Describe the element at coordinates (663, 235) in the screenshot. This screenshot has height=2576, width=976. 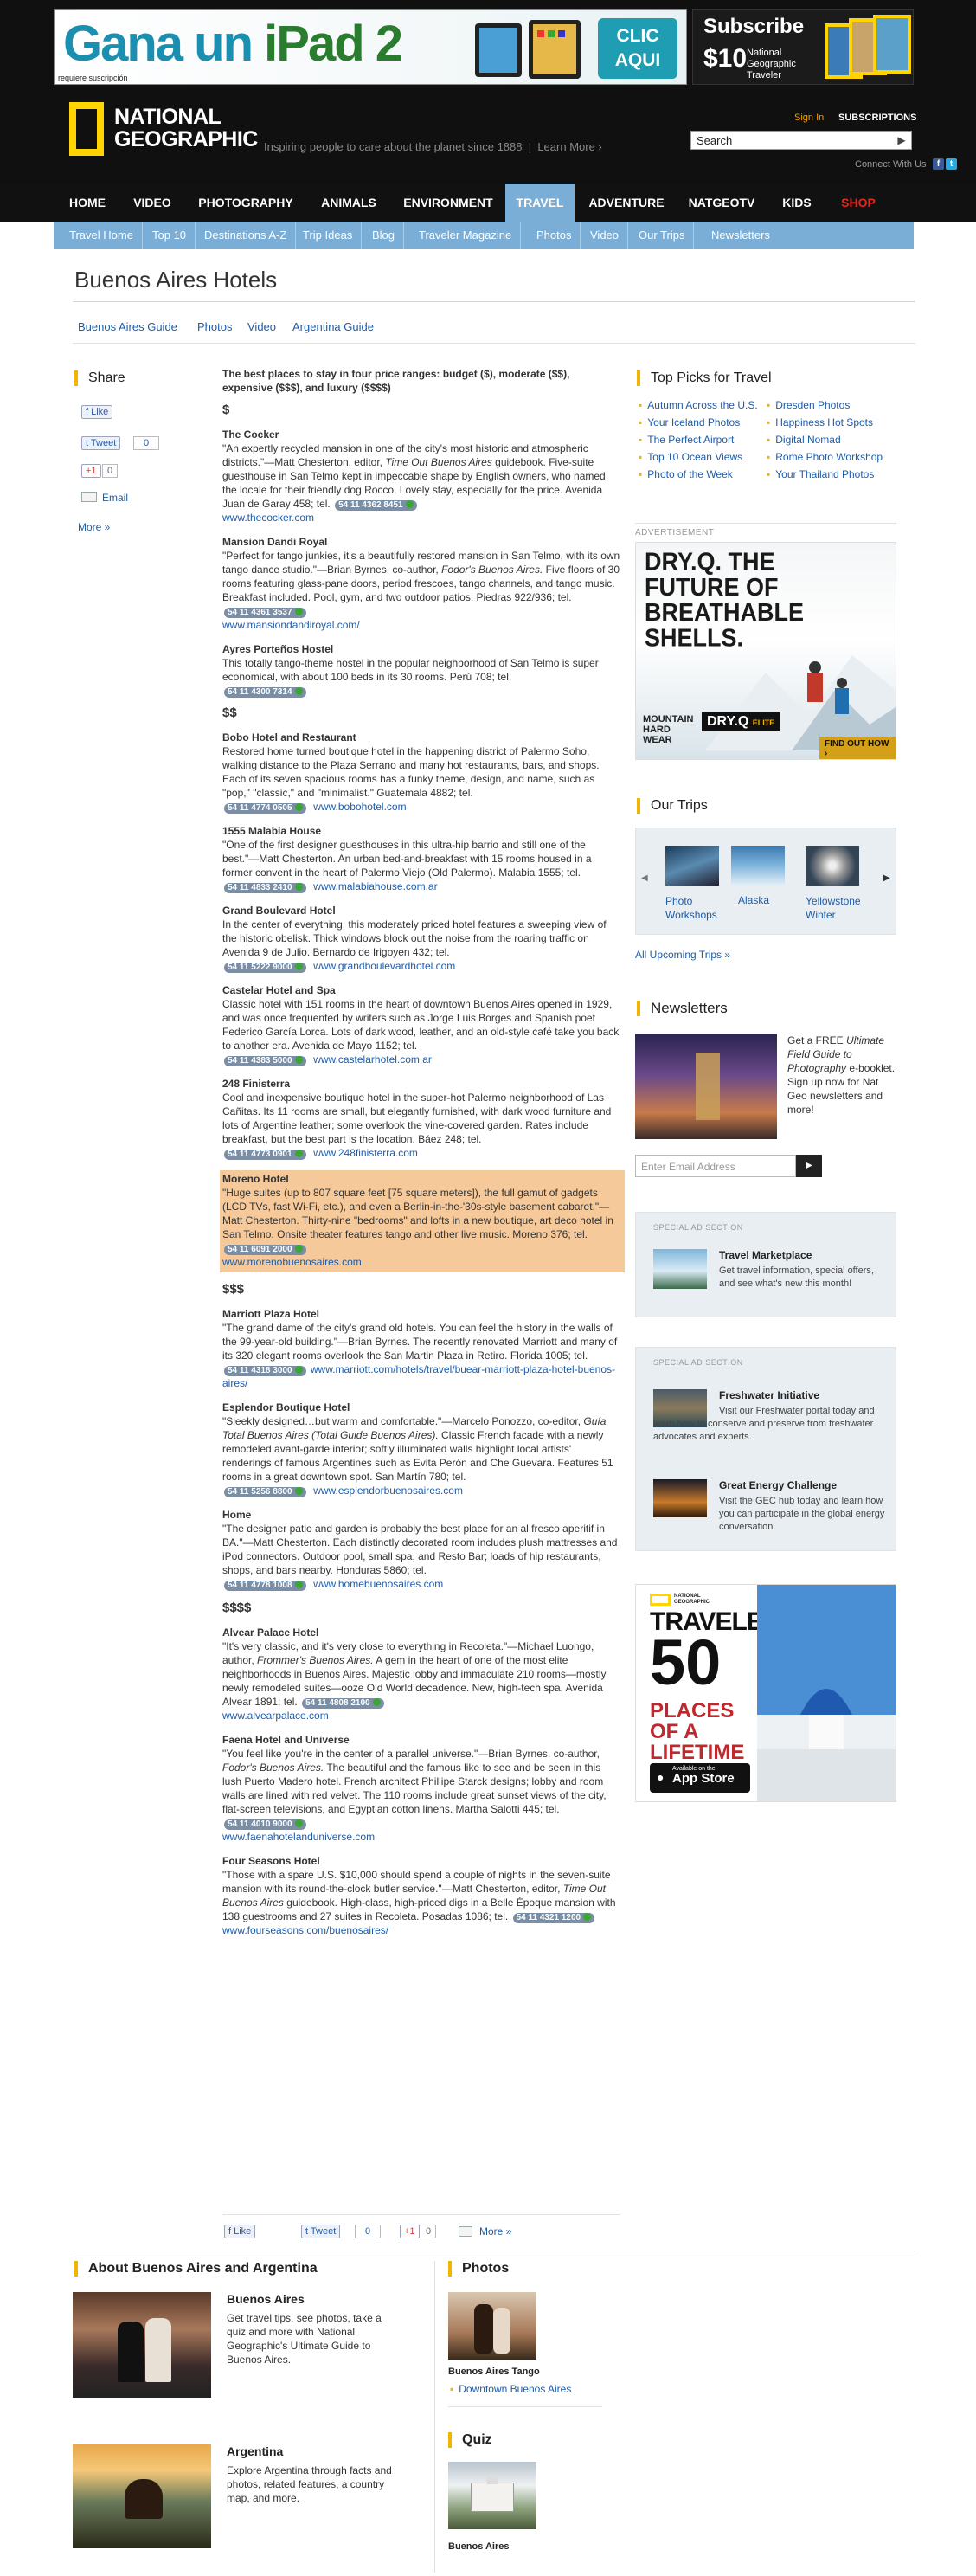
I see `subnav-our-trips: Our Trips` at that location.